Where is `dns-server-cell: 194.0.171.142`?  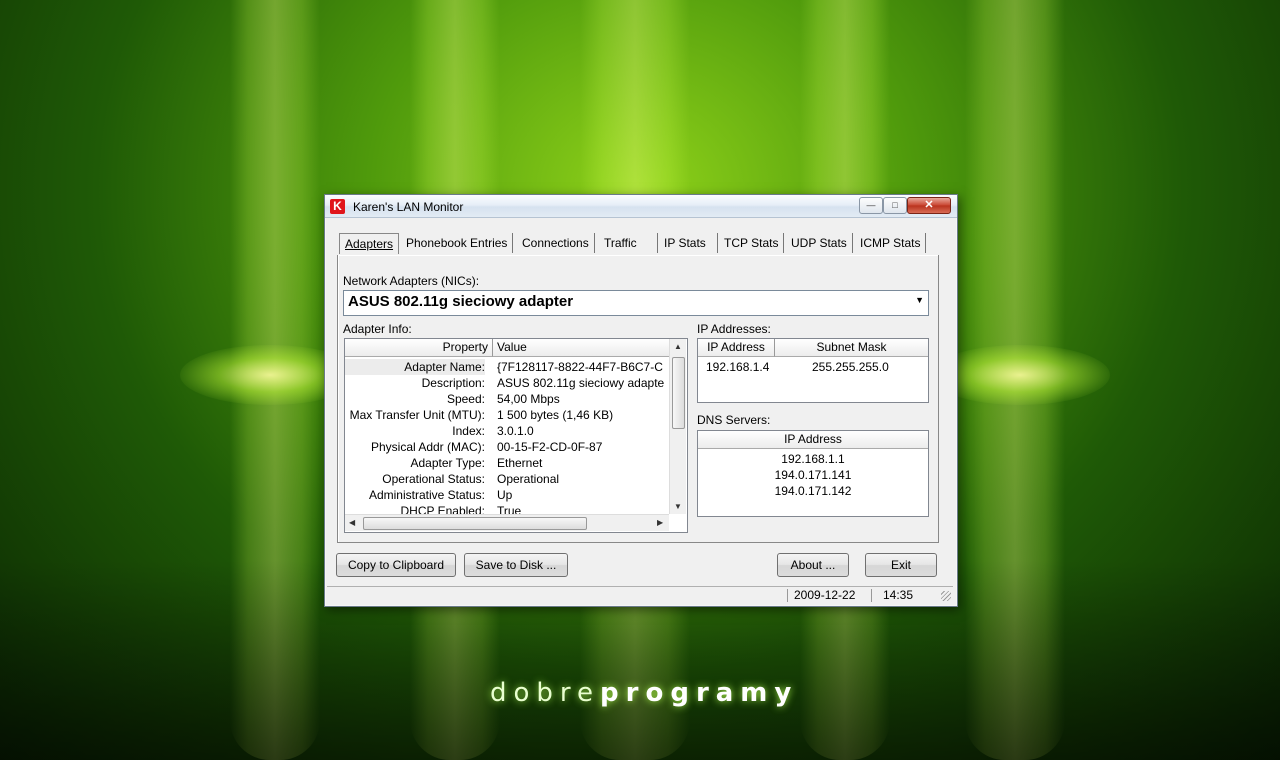 dns-server-cell: 194.0.171.142 is located at coordinates (813, 491).